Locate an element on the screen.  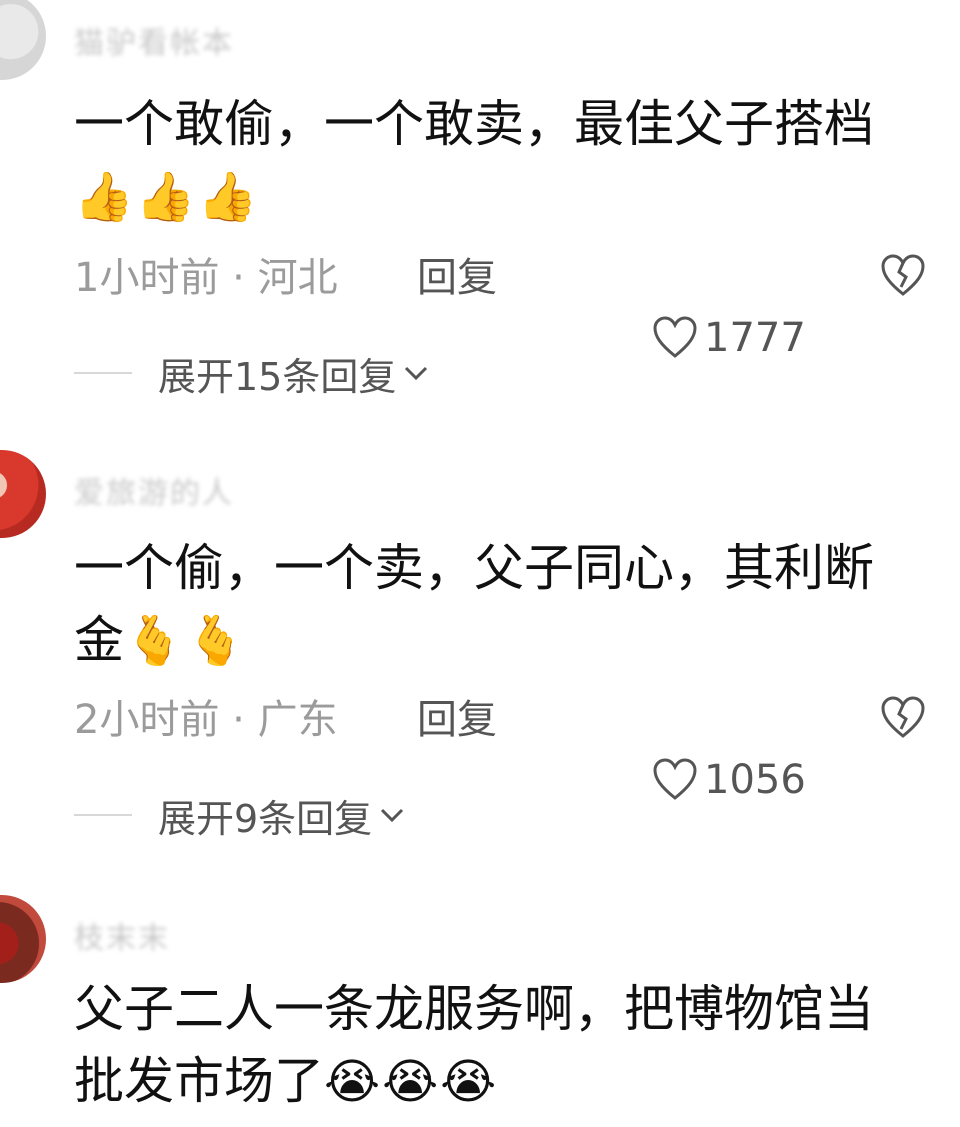
username: 枝末末 is located at coordinates (122, 935).